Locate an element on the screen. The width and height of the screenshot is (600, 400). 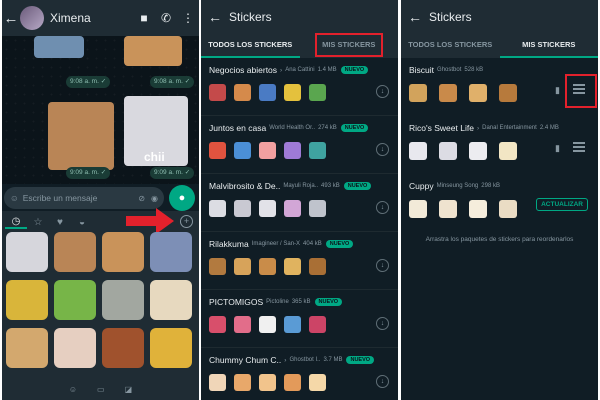
sticker-chihuahua is located at coordinates (81, 136).